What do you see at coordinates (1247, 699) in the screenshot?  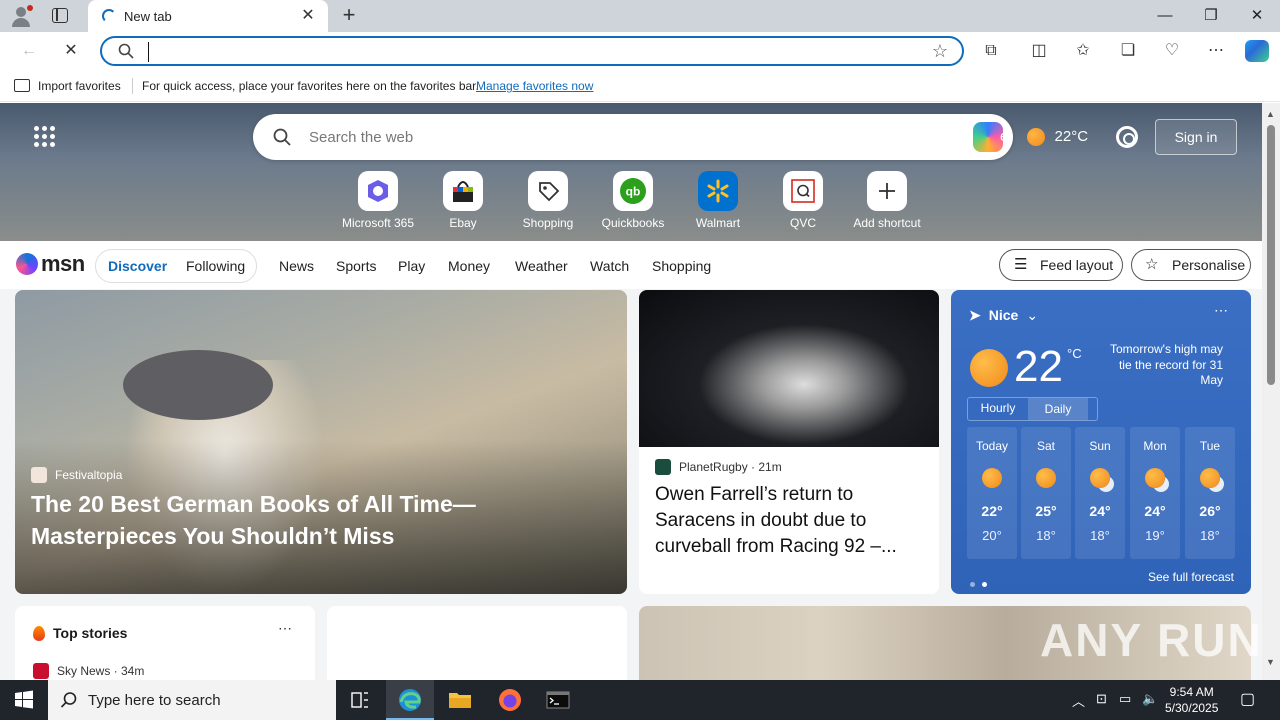 I see `notifications-icon: ▢` at bounding box center [1247, 699].